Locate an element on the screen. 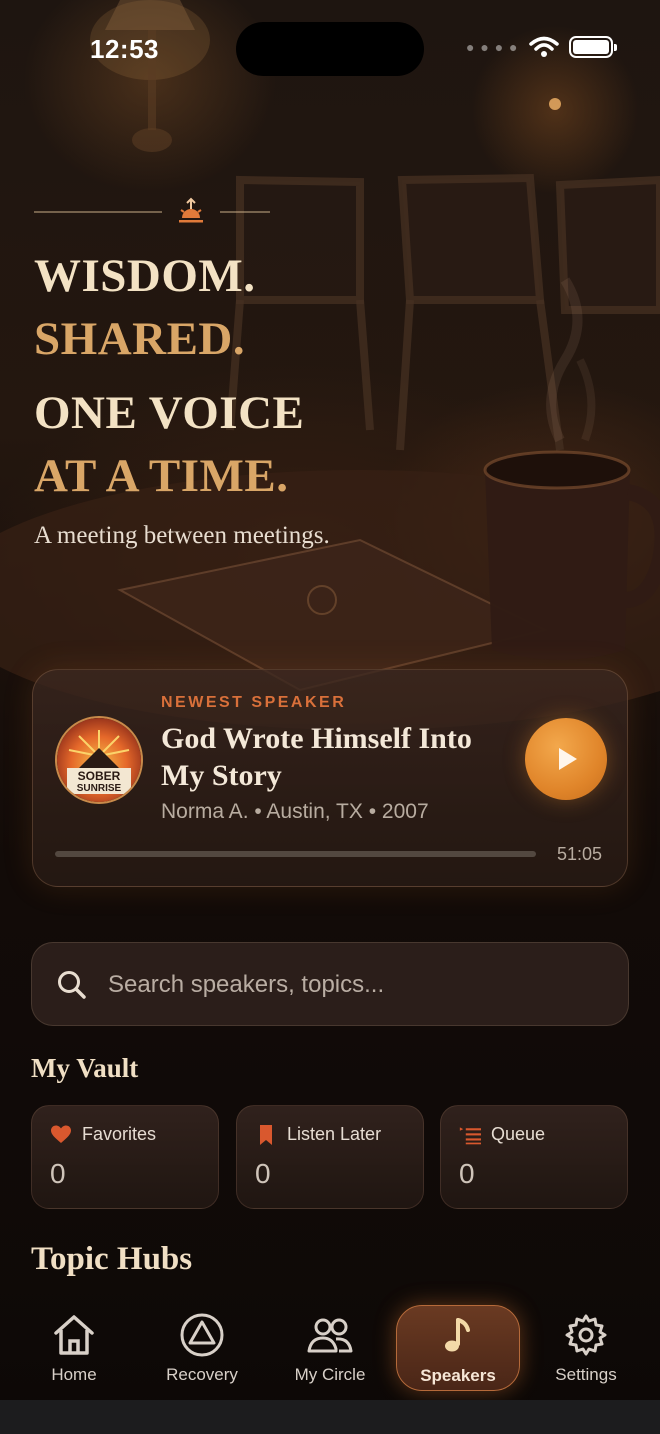 This screenshot has height=1434, width=660. speaker-duration: 51:05 is located at coordinates (580, 854).